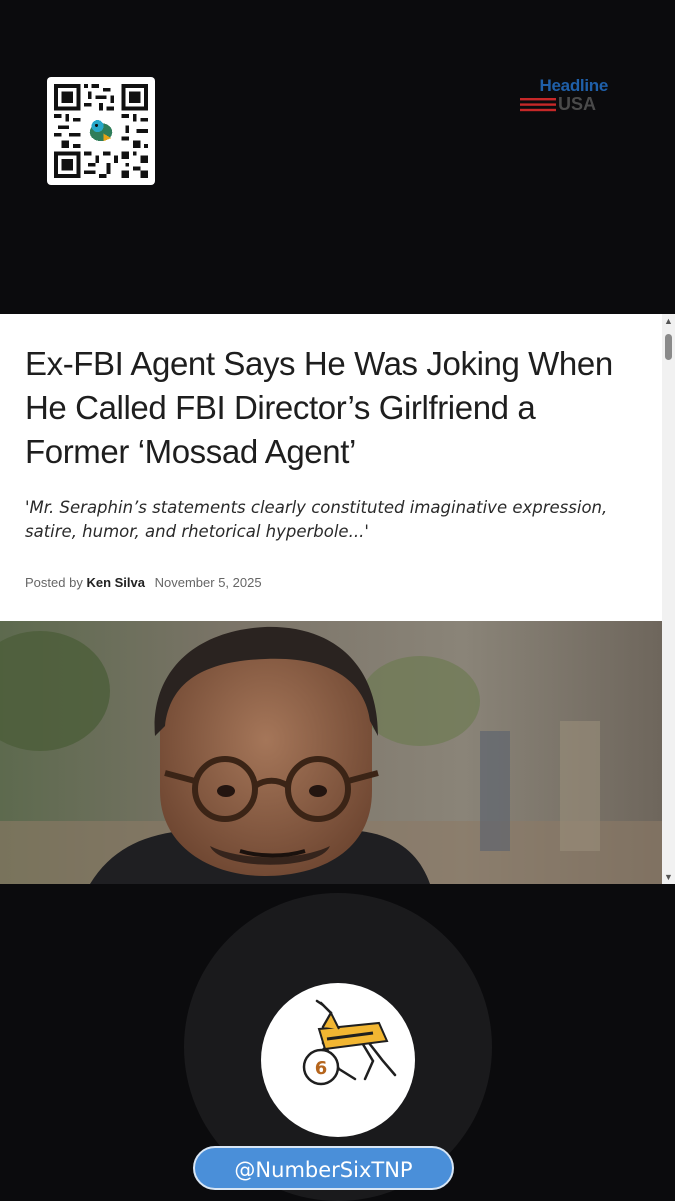 The width and height of the screenshot is (675, 1201). I want to click on article-byline: Posted by Ken Silva November 5, 2025, so click(143, 582).